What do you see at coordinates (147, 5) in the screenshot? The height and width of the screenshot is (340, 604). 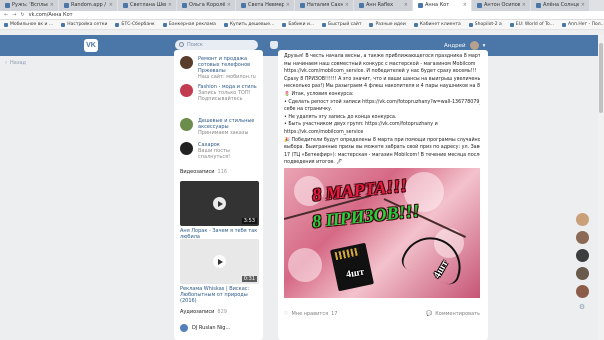 I see `browser-tab: Светлана Шевелук×` at bounding box center [147, 5].